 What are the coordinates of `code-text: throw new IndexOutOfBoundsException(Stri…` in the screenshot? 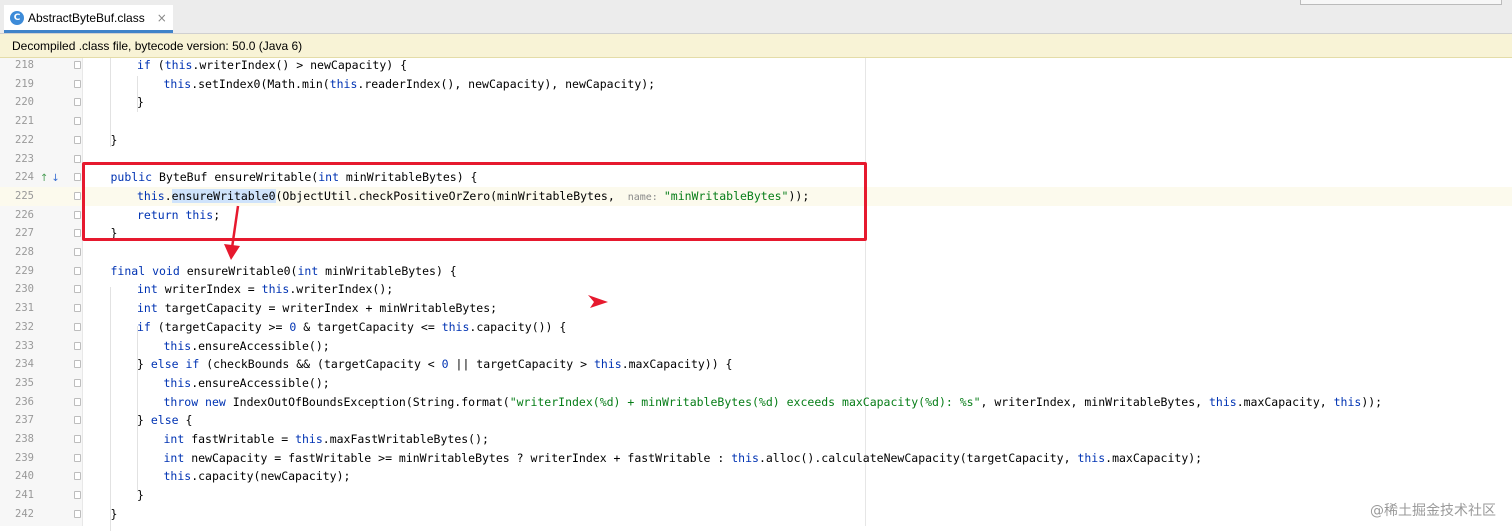 It's located at (773, 402).